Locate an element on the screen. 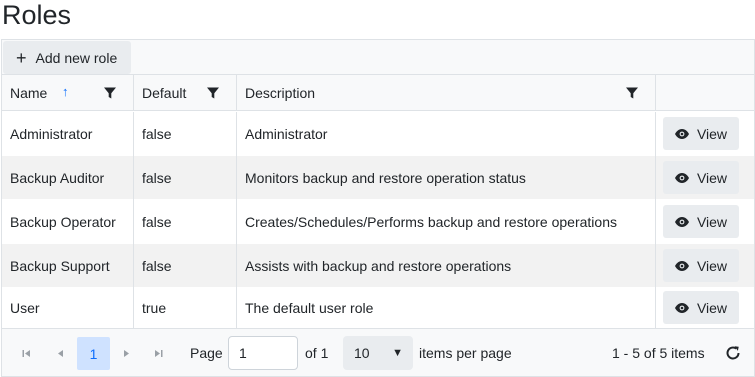 Image resolution: width=755 pixels, height=377 pixels. page-size-value: 10 is located at coordinates (362, 353).